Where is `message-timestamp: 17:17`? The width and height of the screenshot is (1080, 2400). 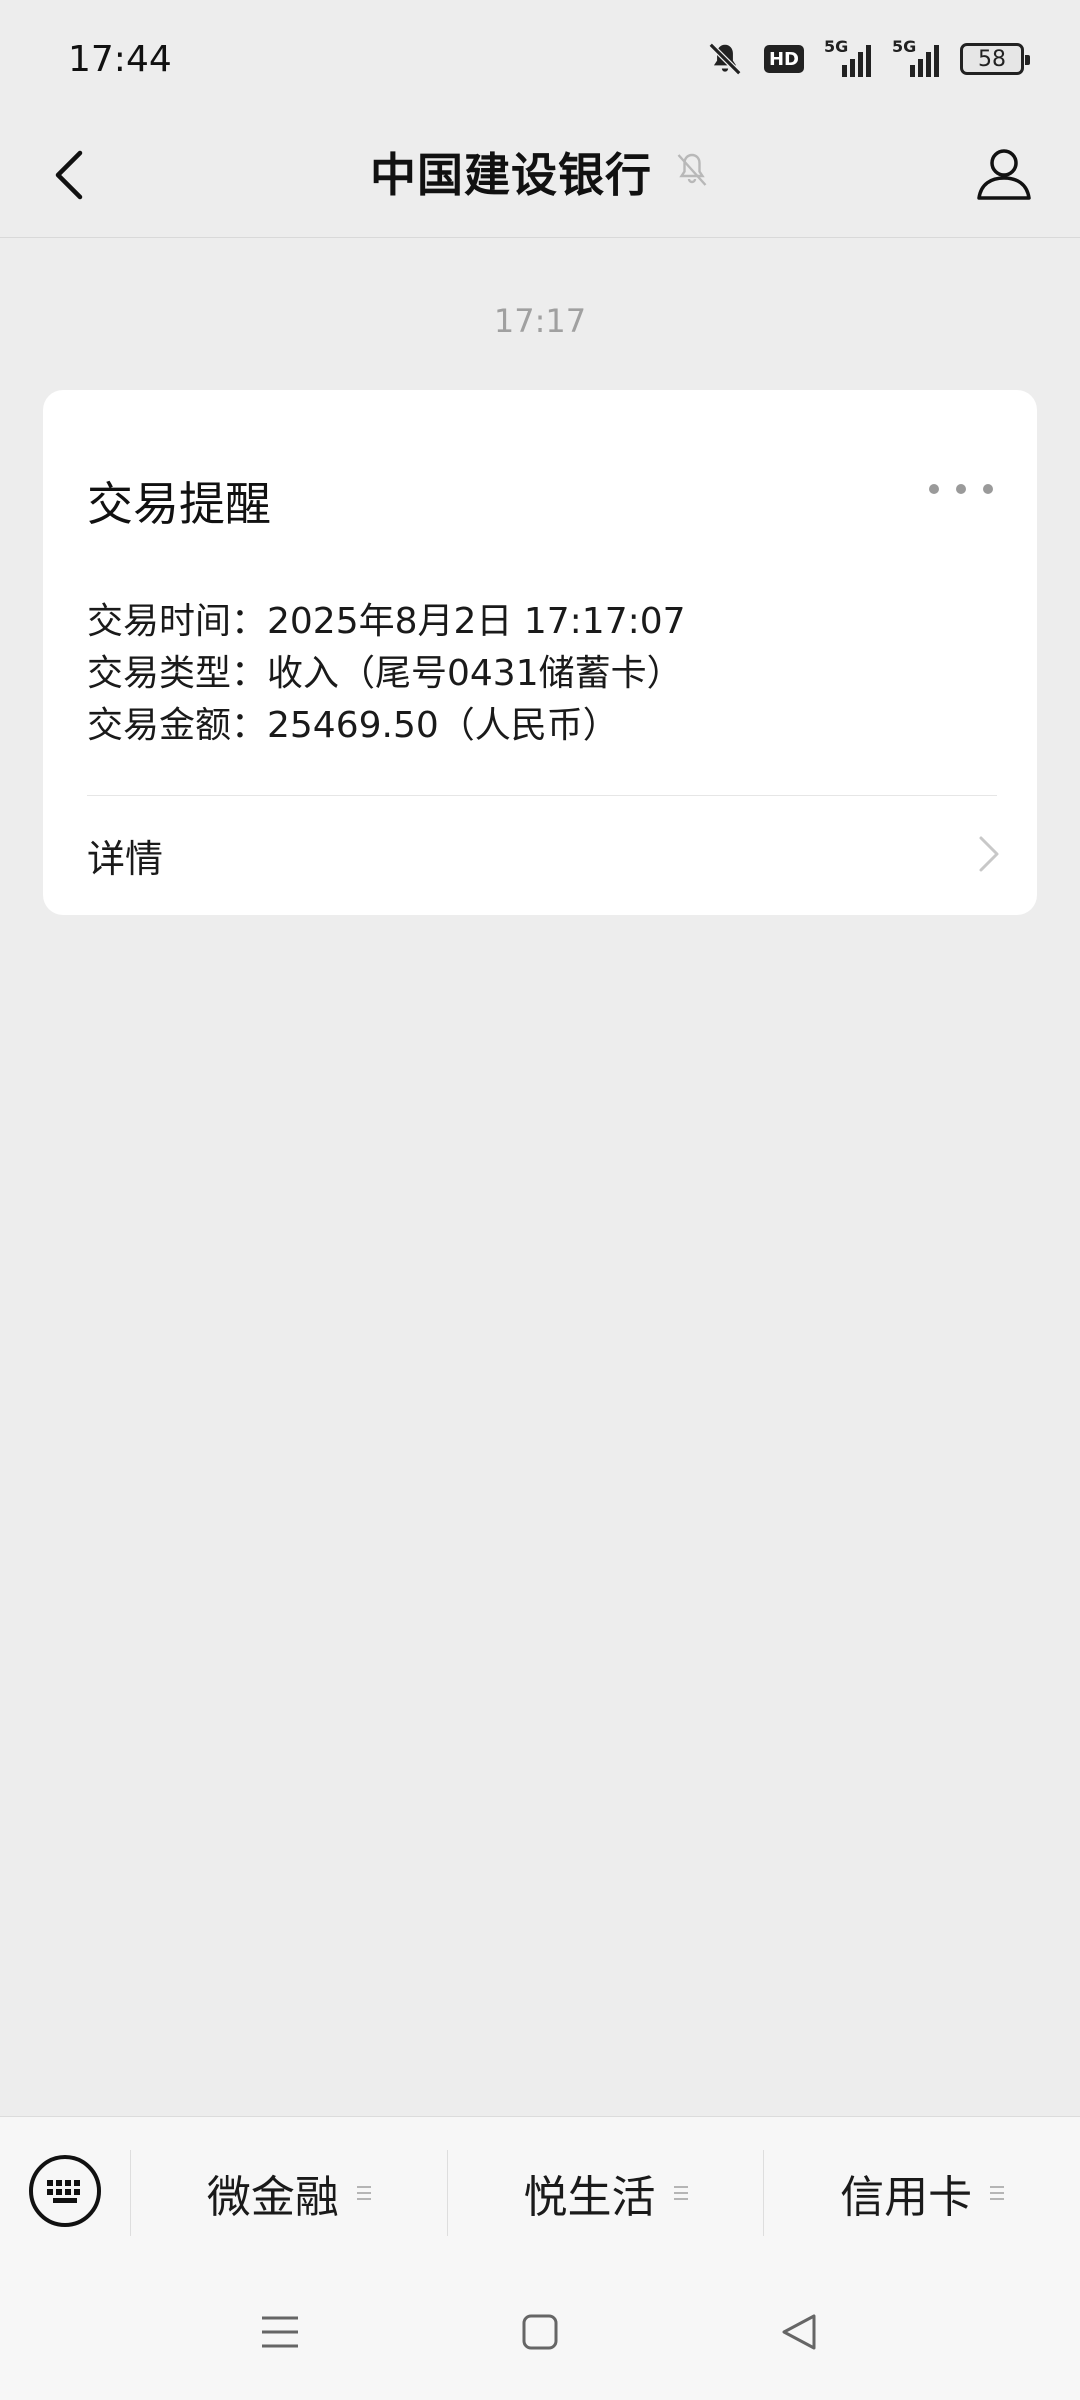 message-timestamp: 17:17 is located at coordinates (540, 321).